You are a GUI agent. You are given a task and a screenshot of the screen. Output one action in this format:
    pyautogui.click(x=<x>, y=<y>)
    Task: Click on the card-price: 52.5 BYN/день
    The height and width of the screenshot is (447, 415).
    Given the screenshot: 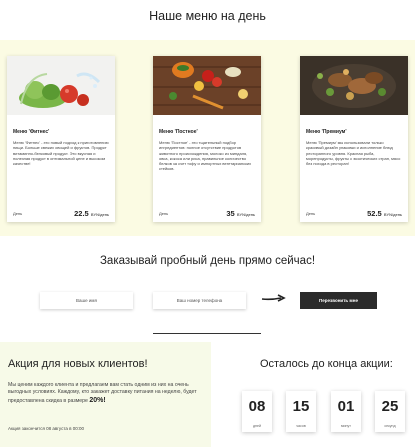 What is the action you would take?
    pyautogui.click(x=384, y=213)
    